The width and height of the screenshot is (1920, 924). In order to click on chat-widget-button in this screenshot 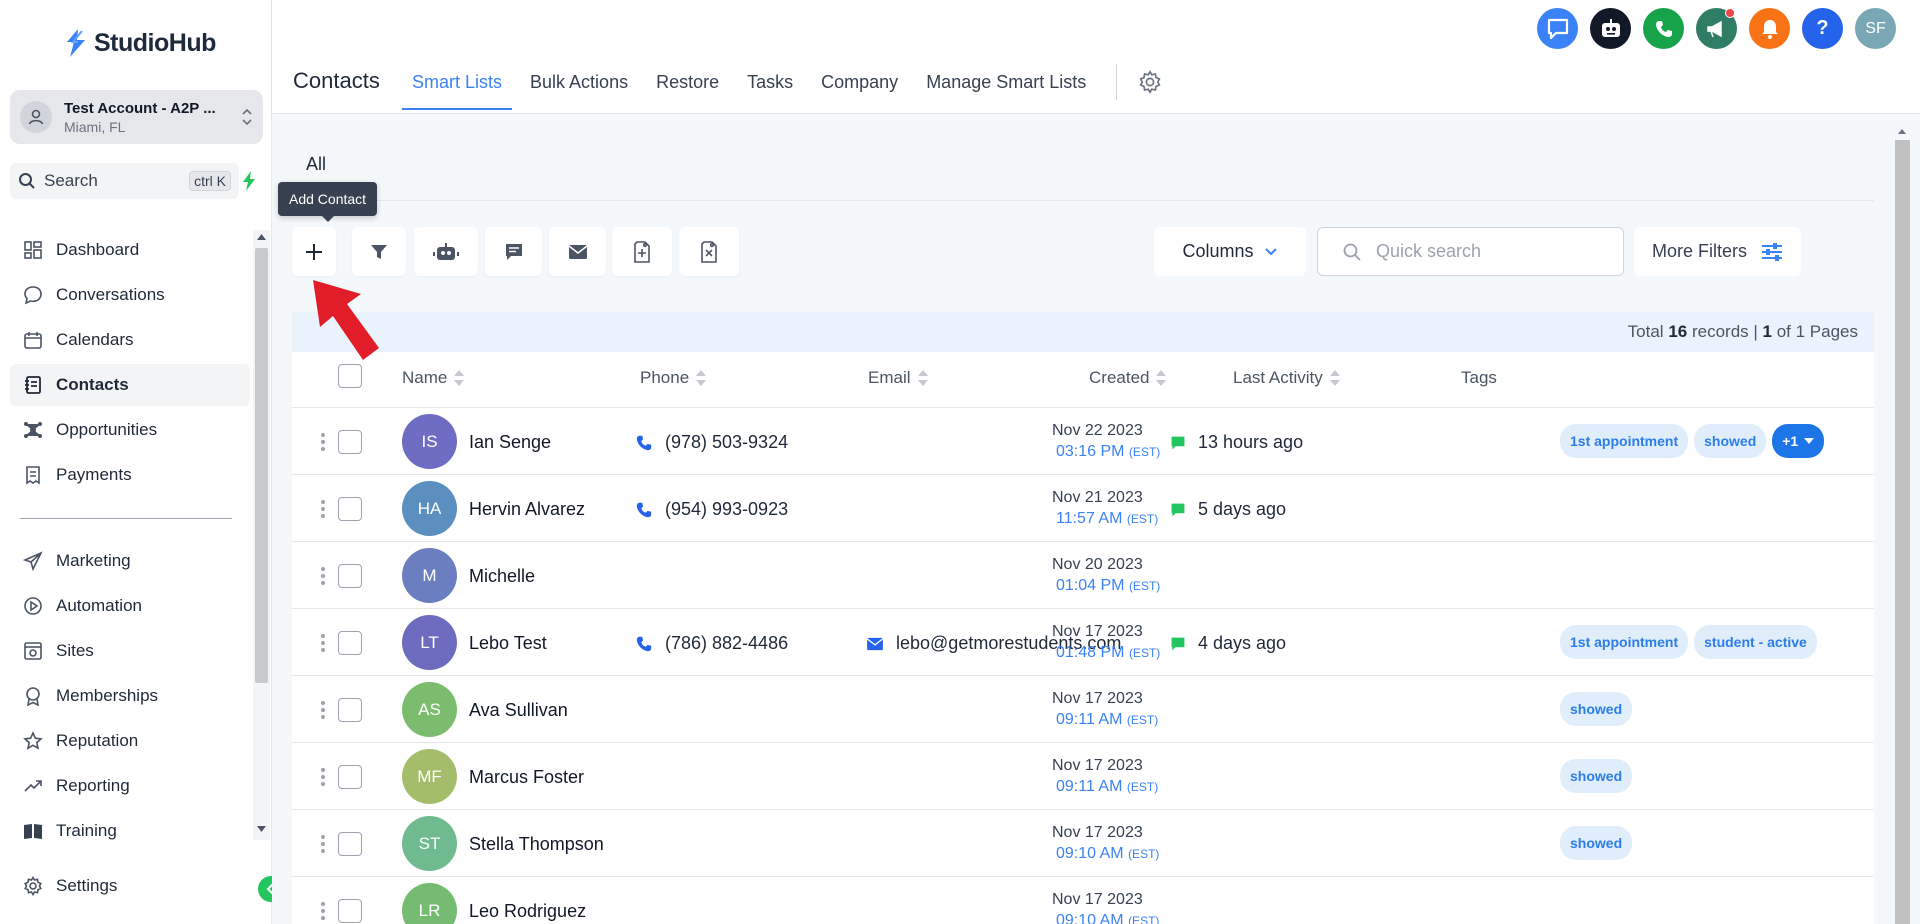, I will do `click(1557, 28)`.